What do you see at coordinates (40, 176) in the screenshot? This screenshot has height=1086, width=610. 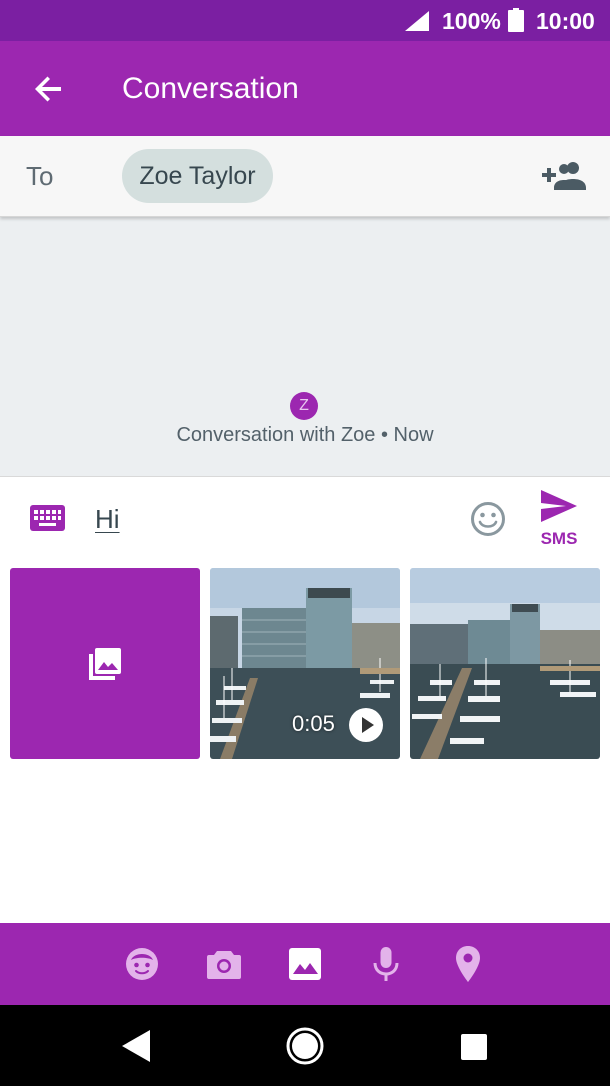 I see `to-label: To` at bounding box center [40, 176].